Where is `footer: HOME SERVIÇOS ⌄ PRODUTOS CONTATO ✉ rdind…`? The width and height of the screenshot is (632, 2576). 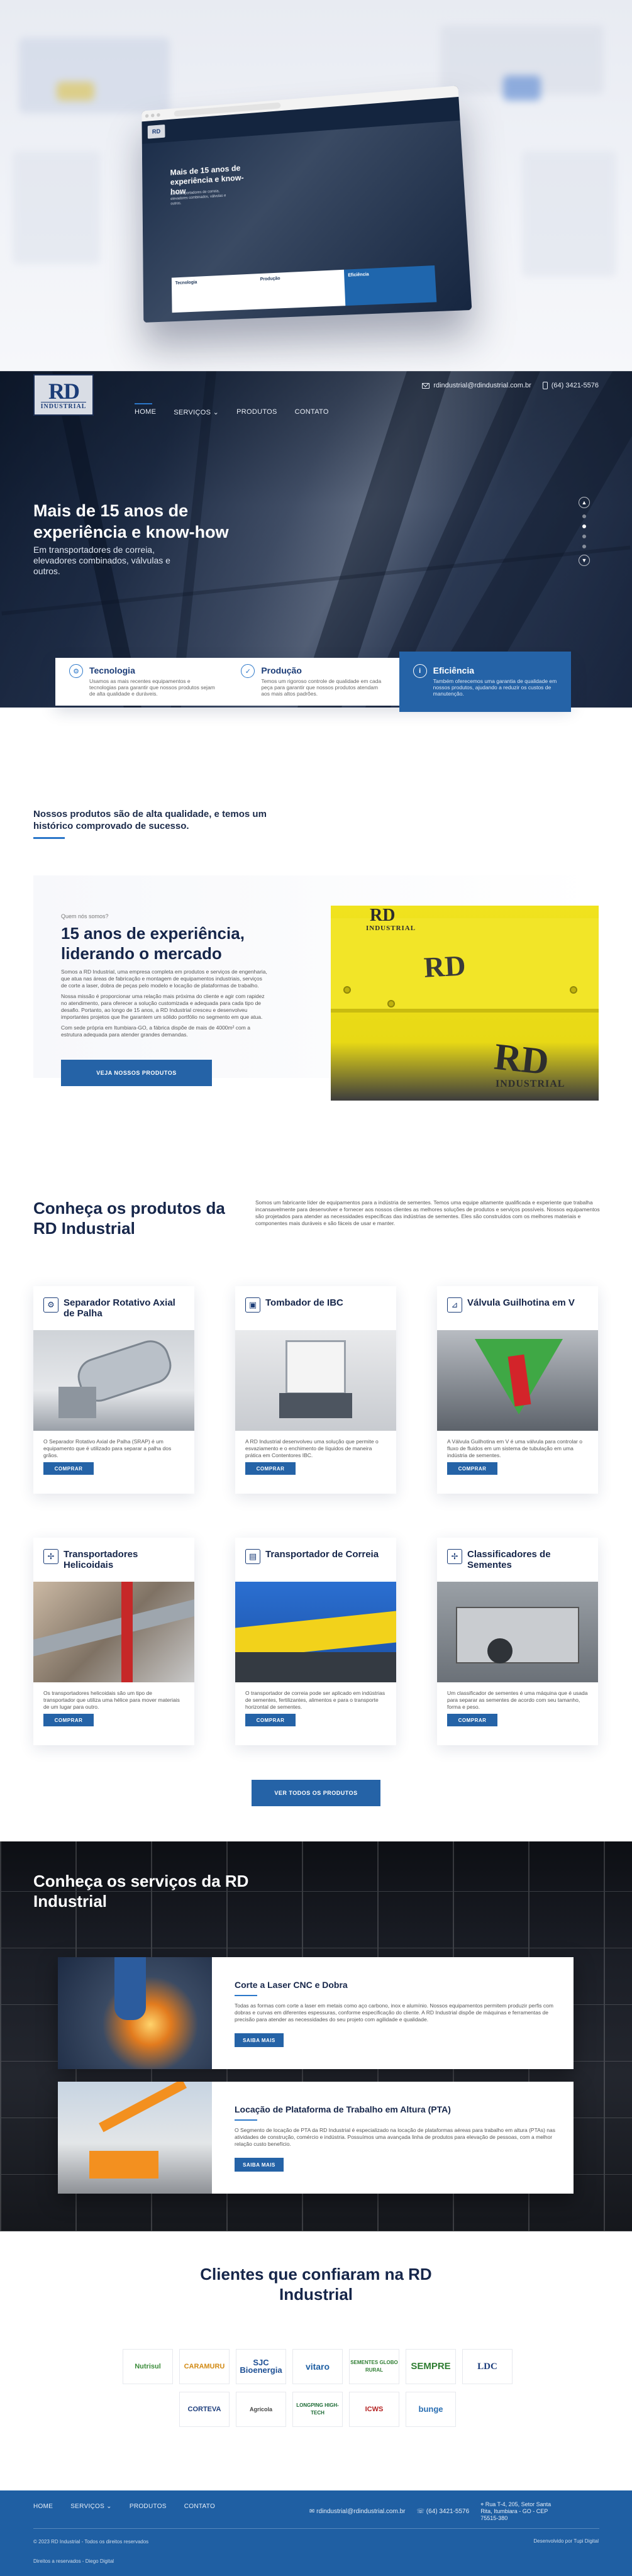 footer: HOME SERVIÇOS ⌄ PRODUTOS CONTATO ✉ rdind… is located at coordinates (316, 2533).